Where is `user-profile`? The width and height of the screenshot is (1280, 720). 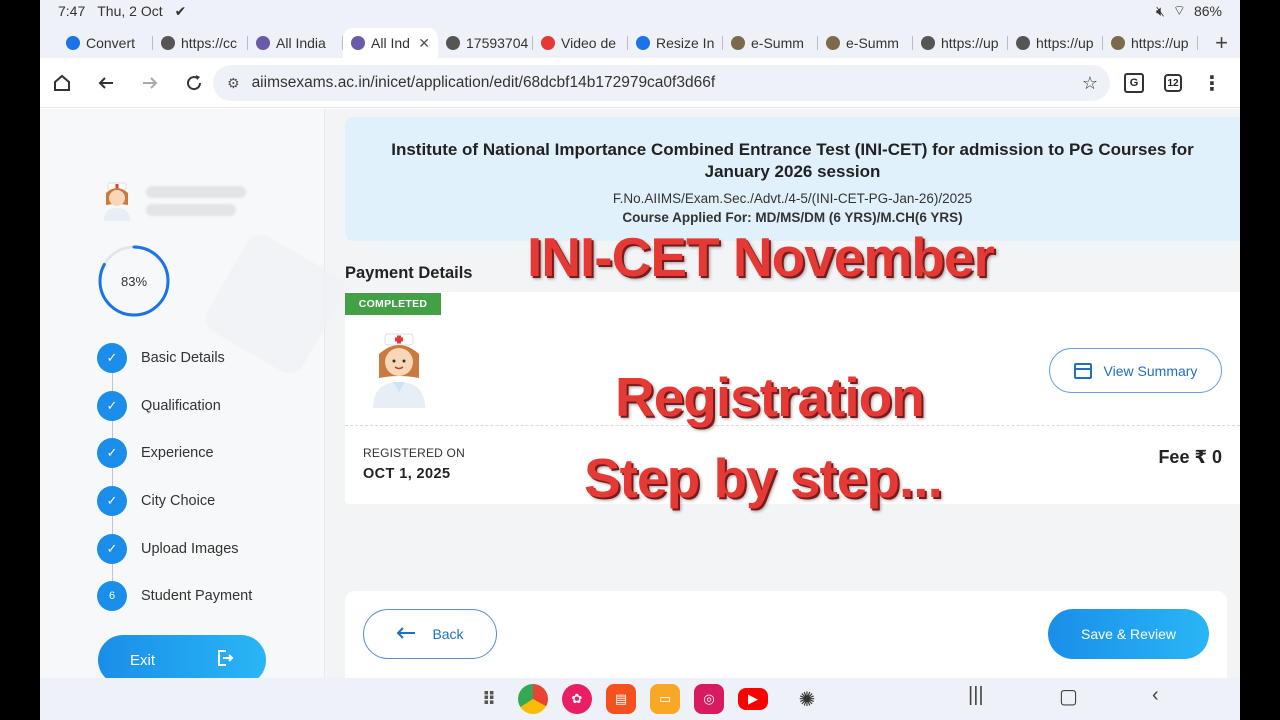
user-profile is located at coordinates (173, 201).